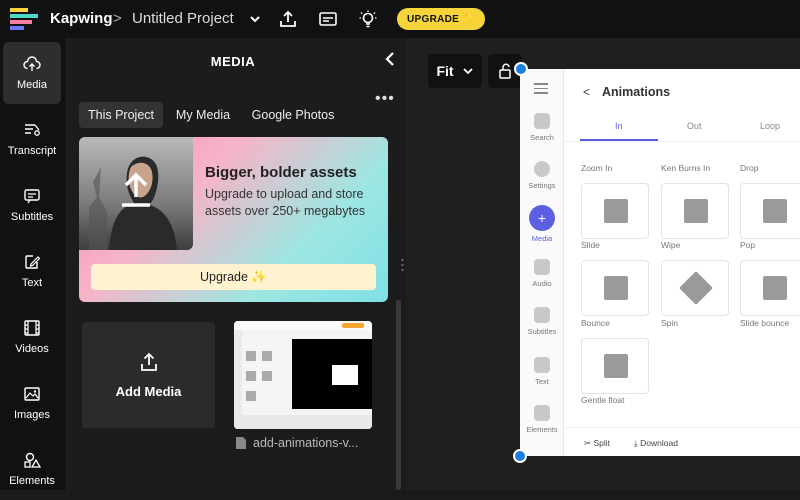  What do you see at coordinates (445, 71) in the screenshot?
I see `fit-label: Fit` at bounding box center [445, 71].